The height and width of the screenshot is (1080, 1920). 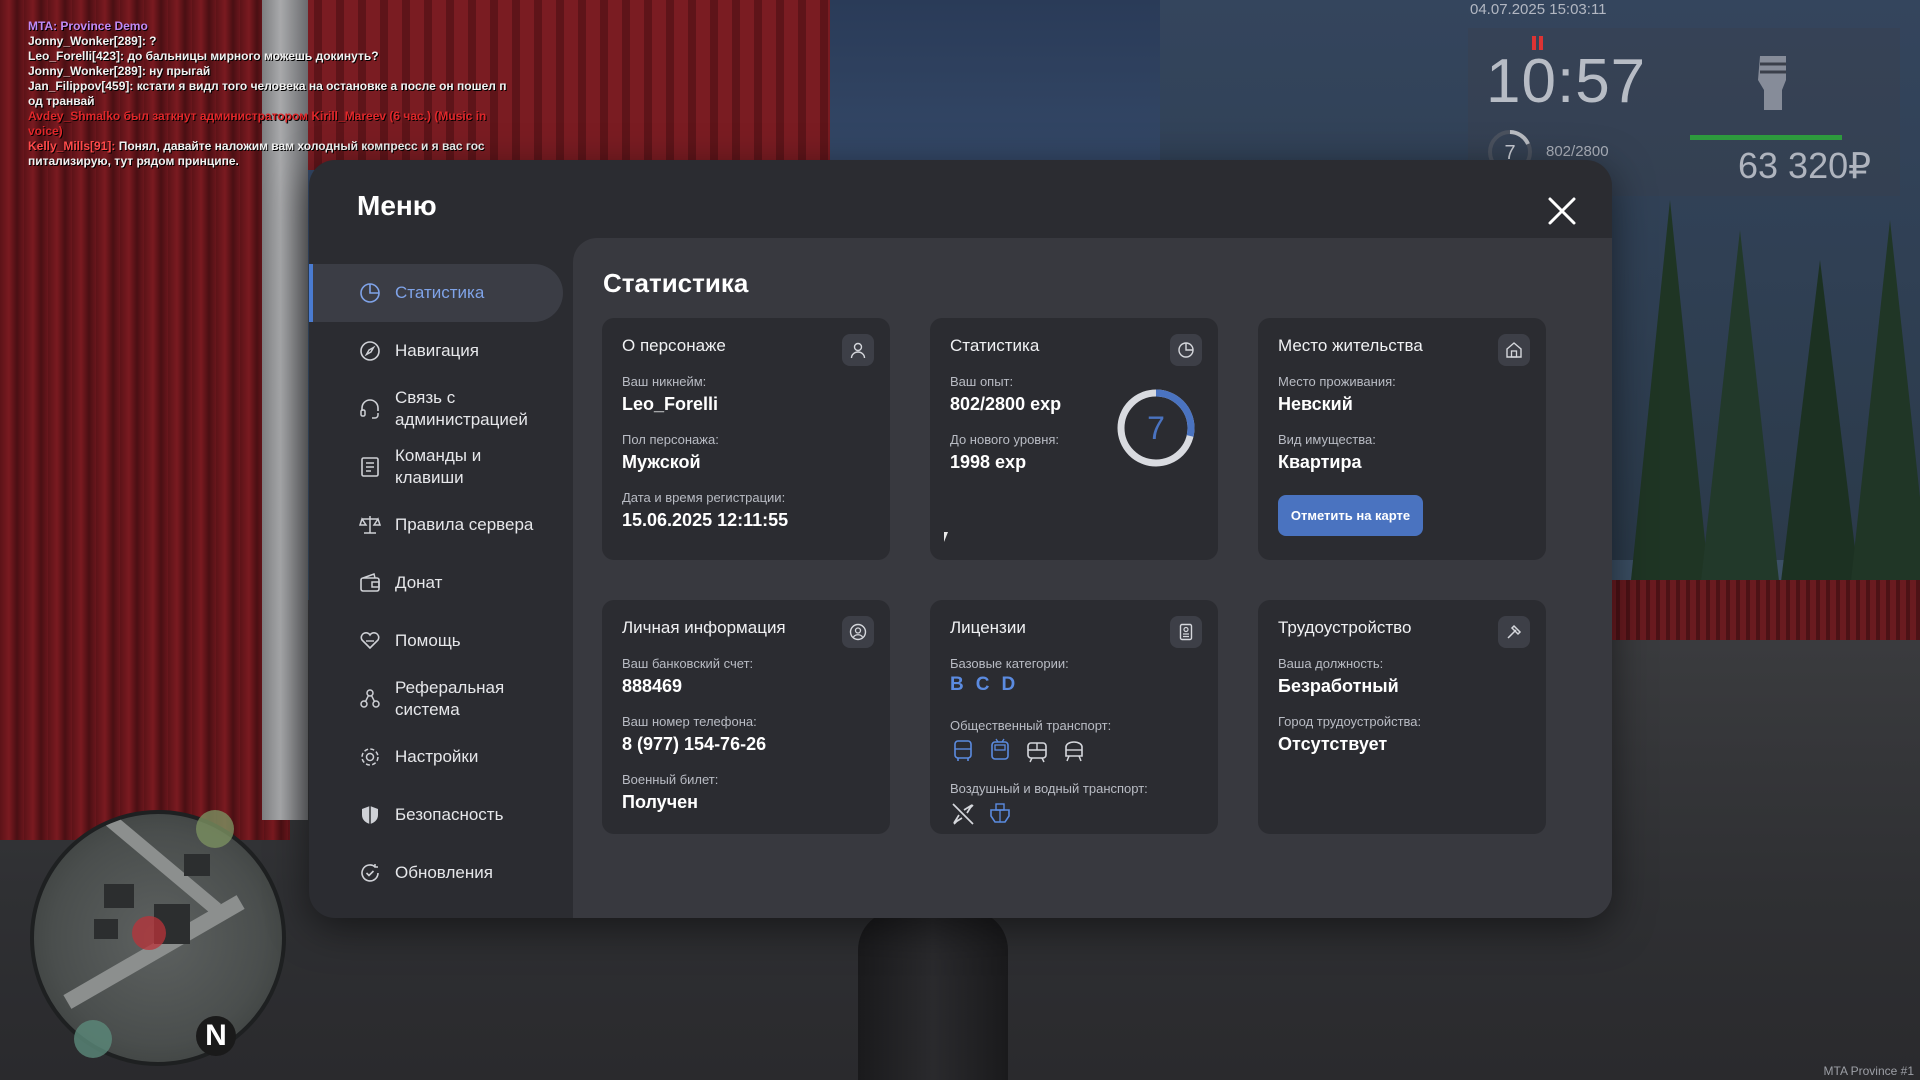 What do you see at coordinates (694, 744) in the screenshot?
I see `phone-value: 8 (977) 154-76-26` at bounding box center [694, 744].